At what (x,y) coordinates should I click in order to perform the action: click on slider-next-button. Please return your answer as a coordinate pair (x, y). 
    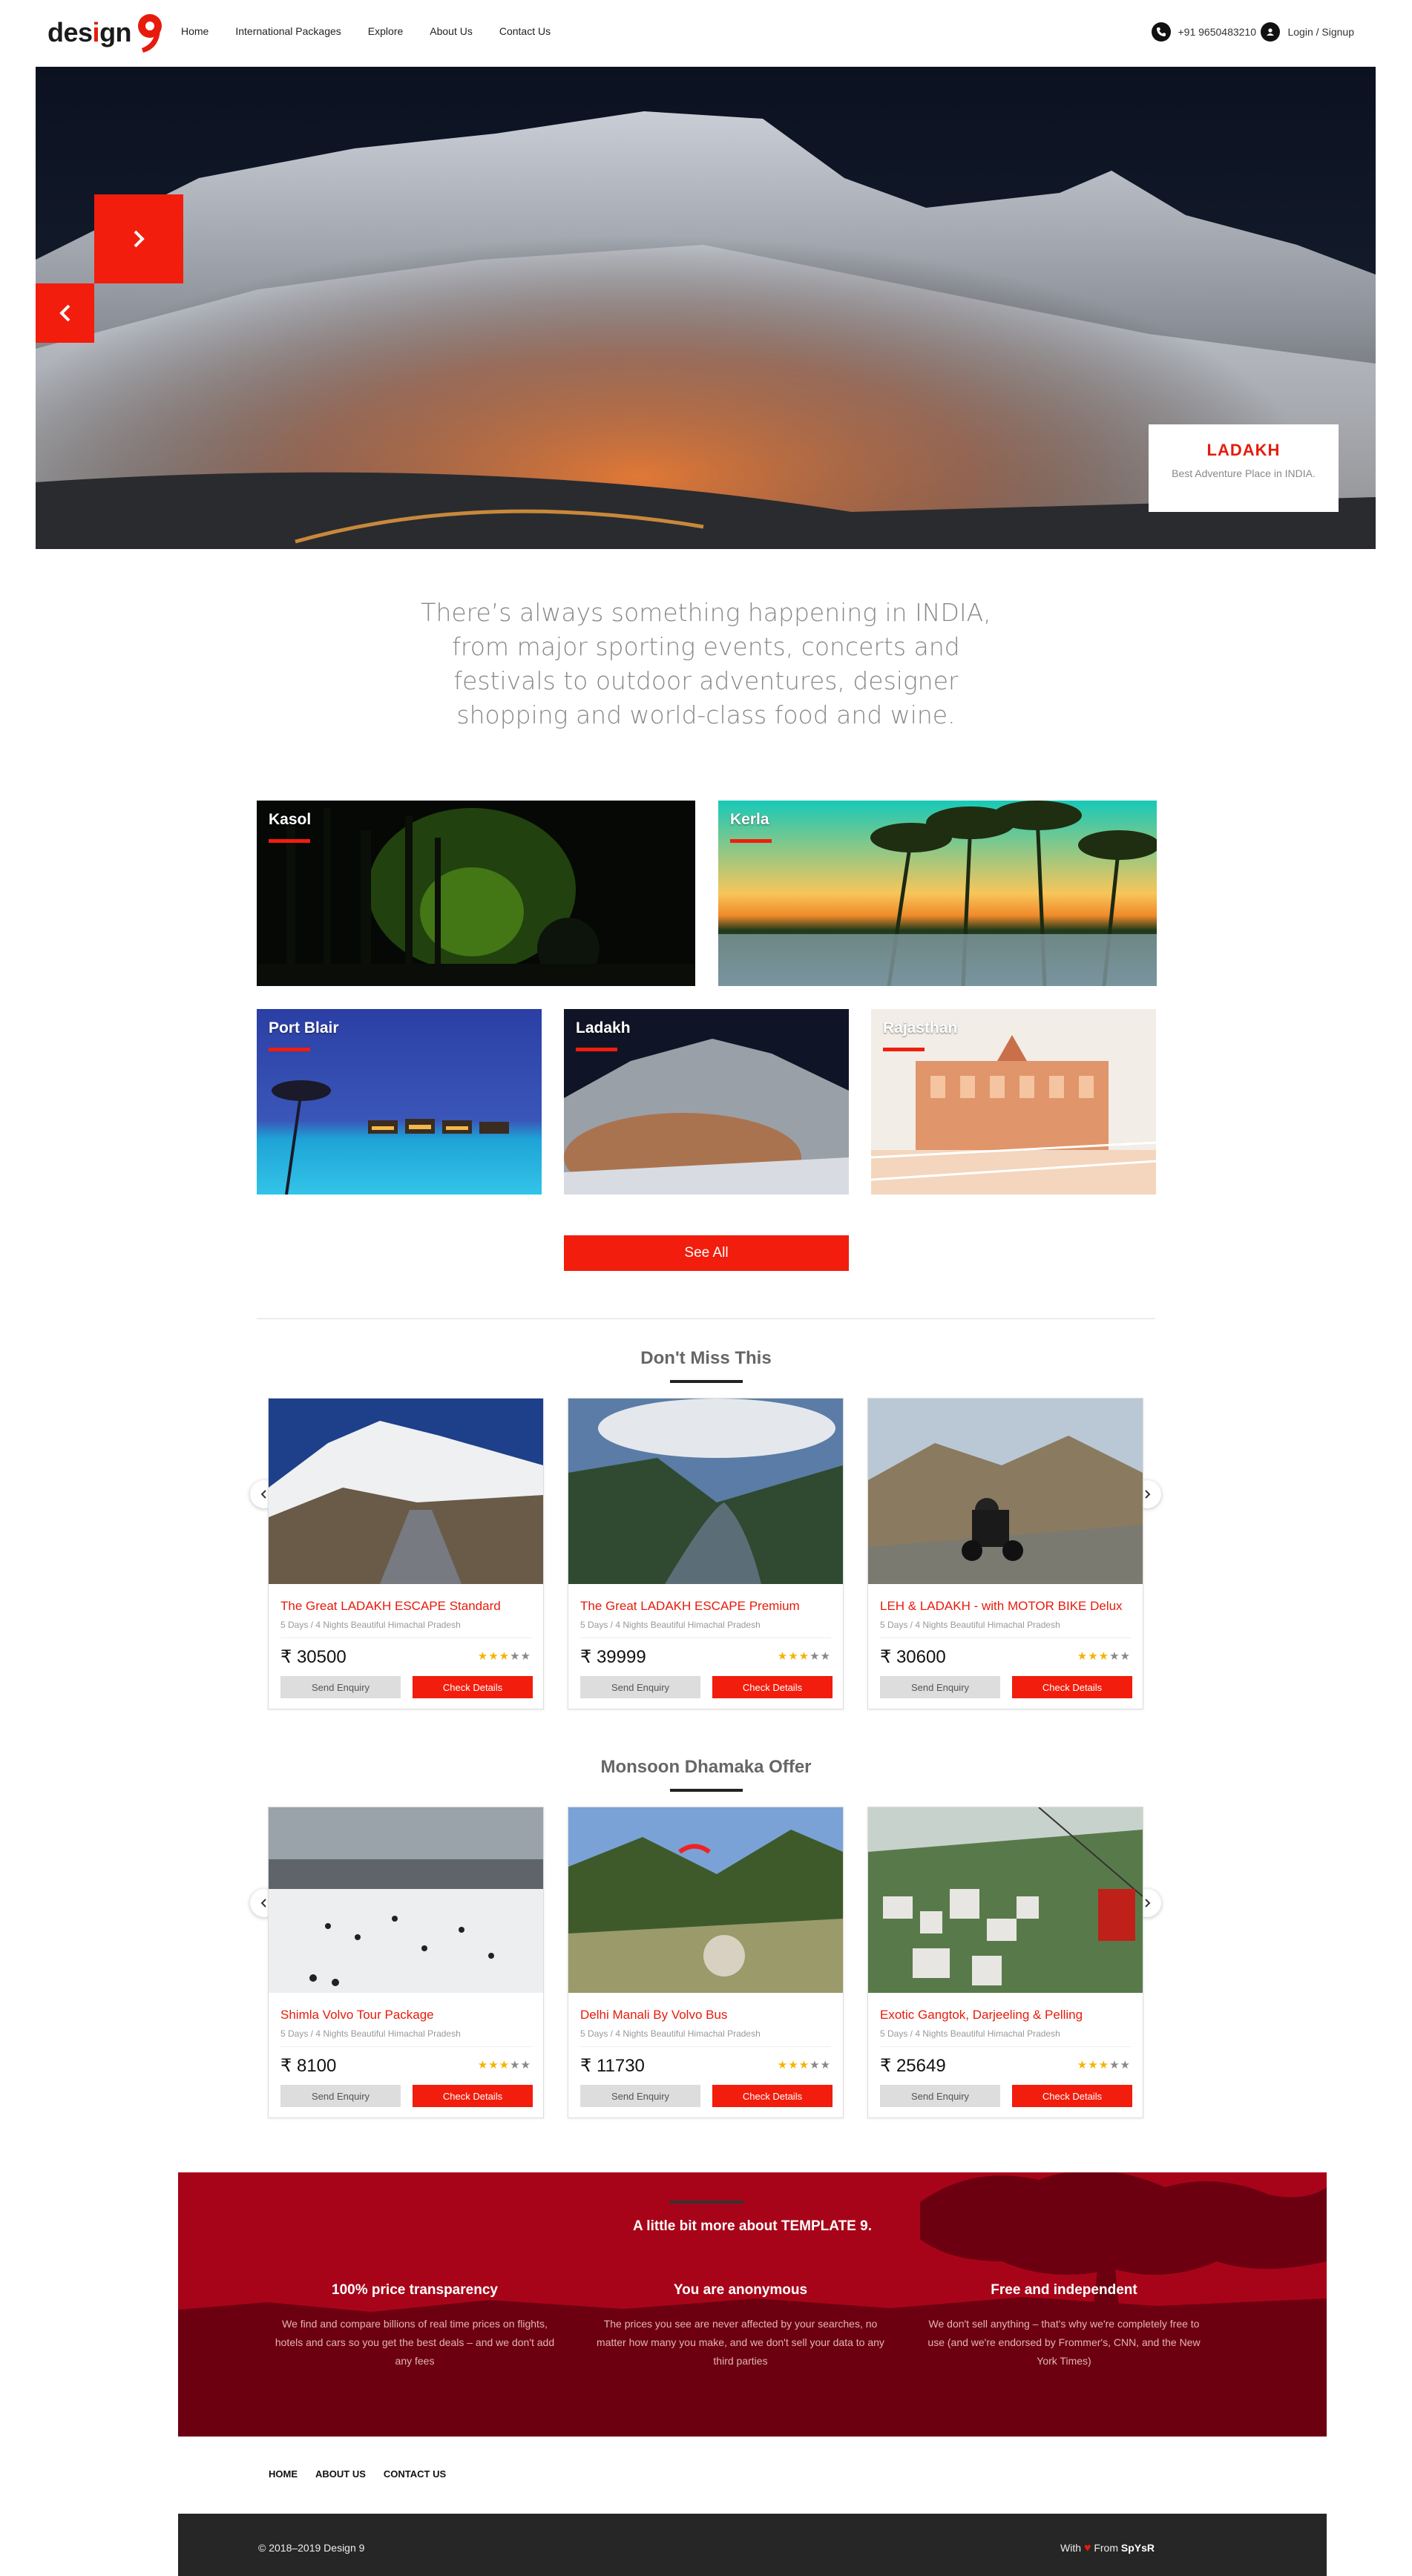
    Looking at the image, I should click on (138, 238).